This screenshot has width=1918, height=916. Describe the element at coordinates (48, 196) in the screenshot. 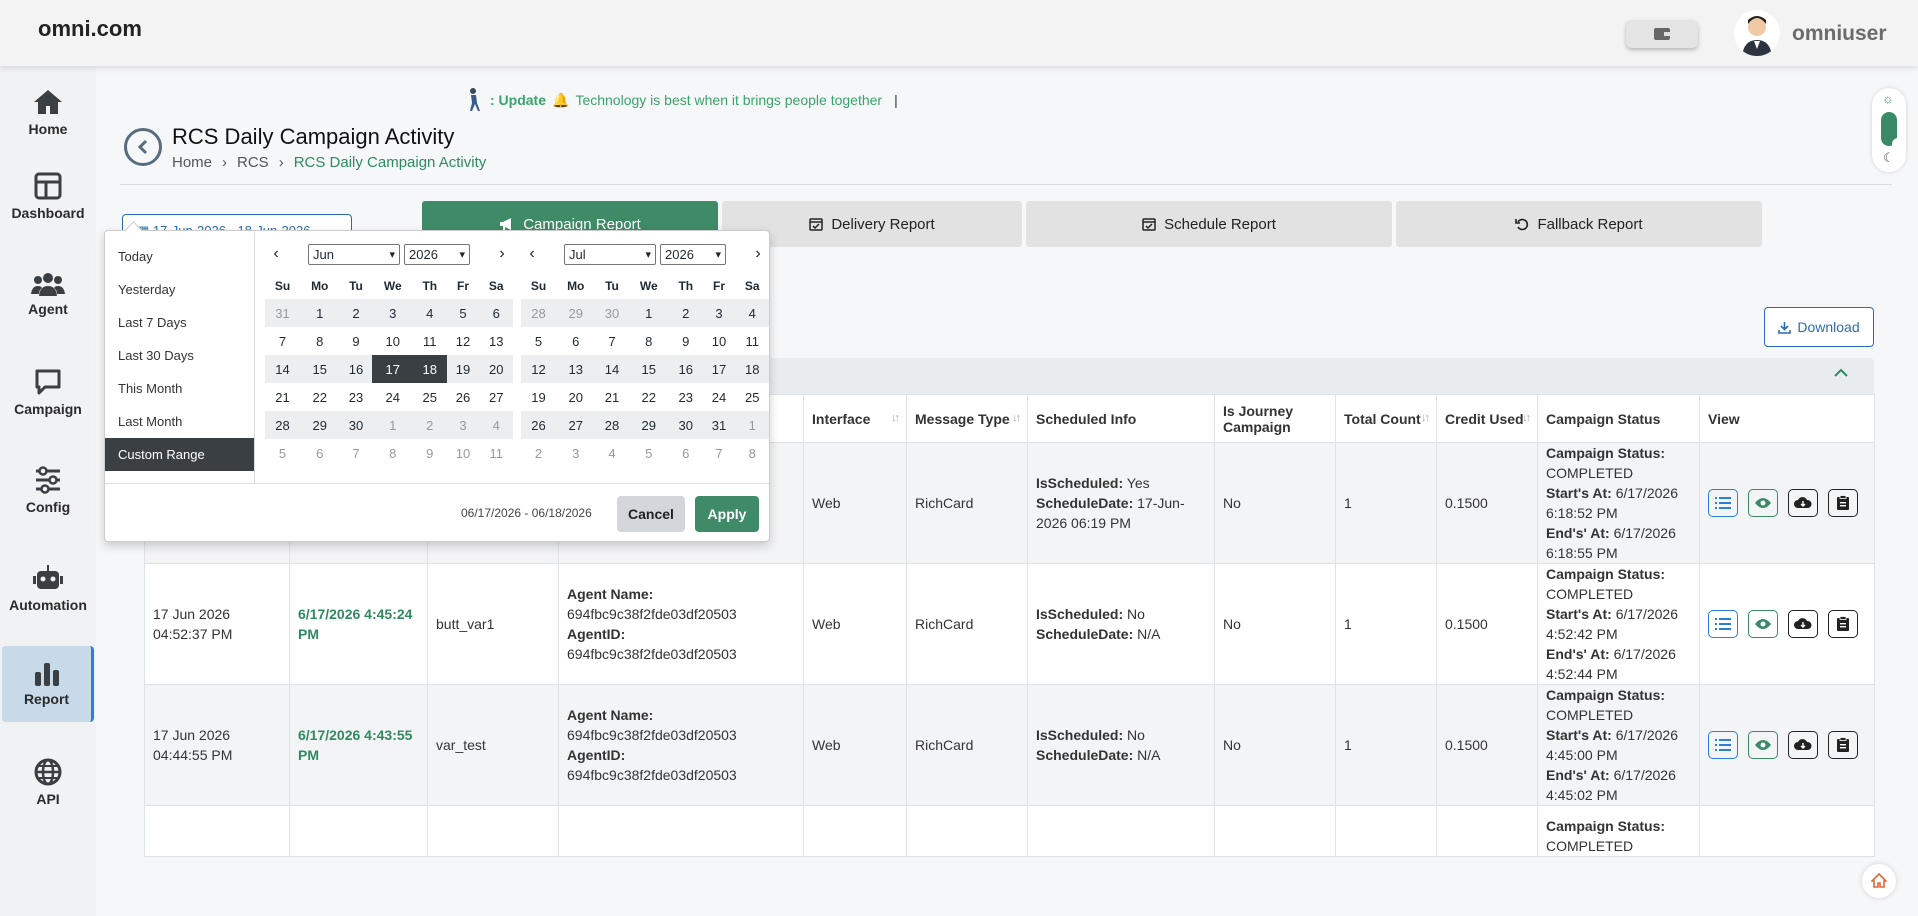

I see `sidebar-item-dashboard: Dashboard` at that location.